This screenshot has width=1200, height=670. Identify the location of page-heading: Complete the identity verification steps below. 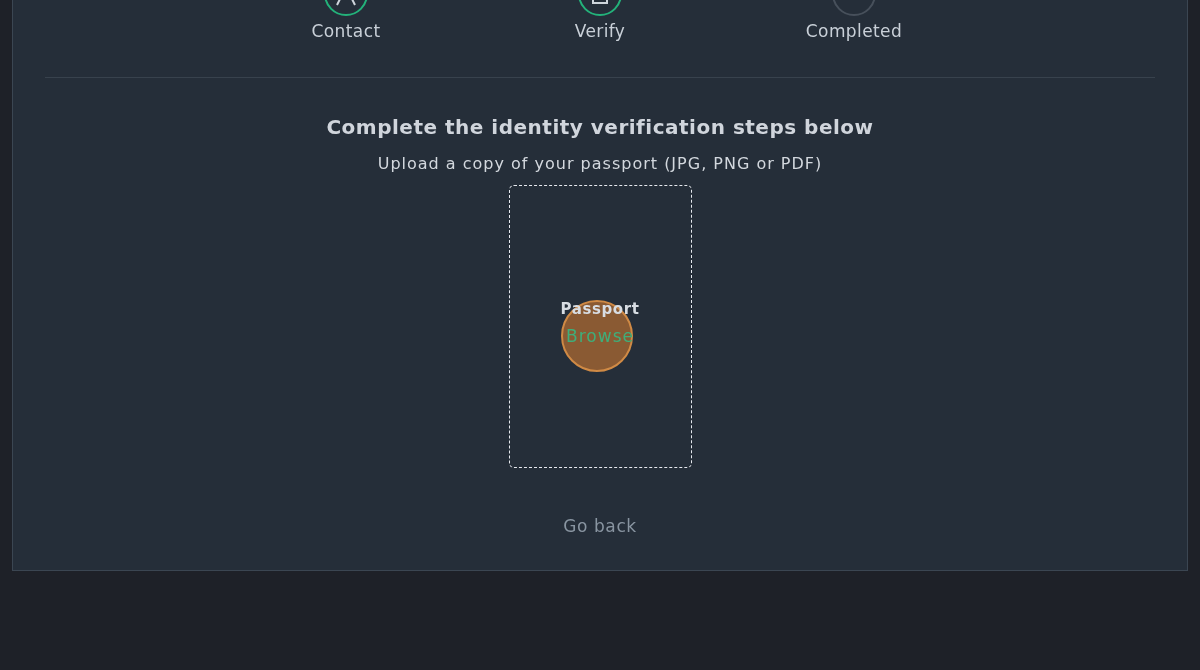
(600, 127).